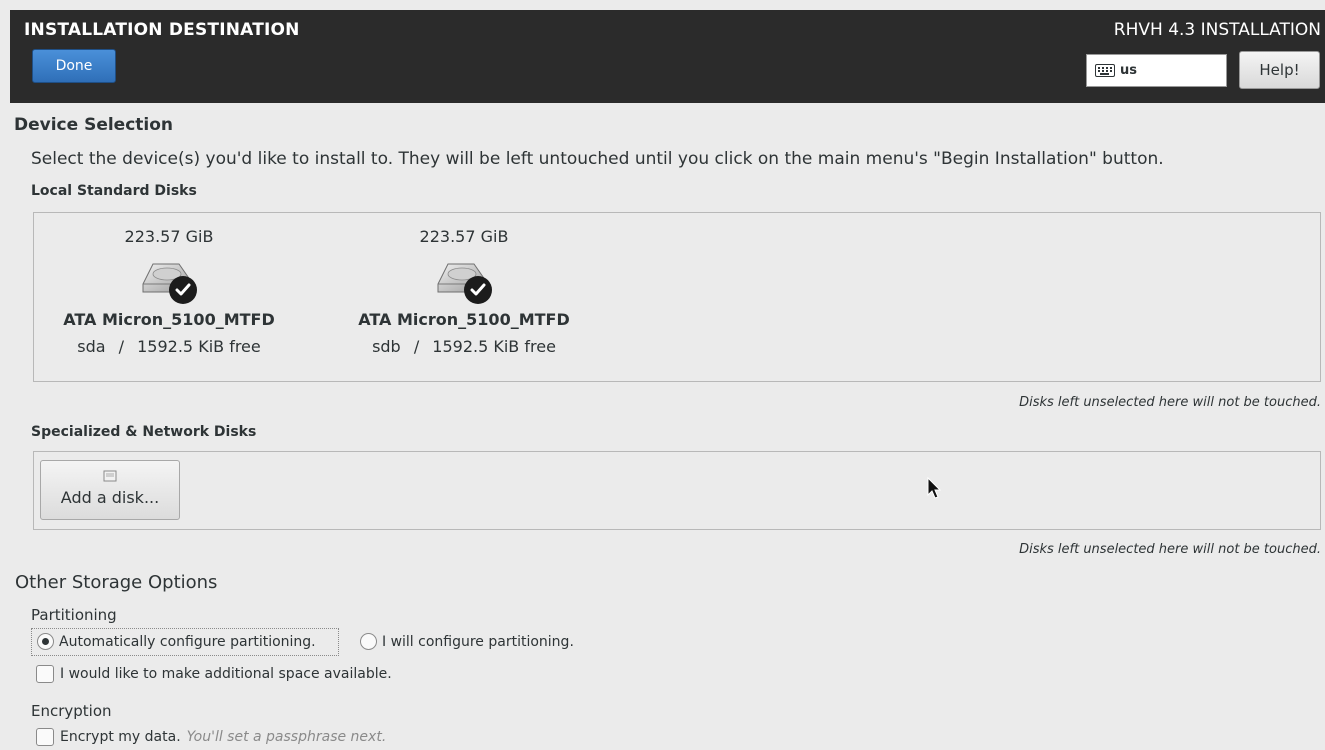  Describe the element at coordinates (1128, 70) in the screenshot. I see `keyboard-layout-label: us` at that location.